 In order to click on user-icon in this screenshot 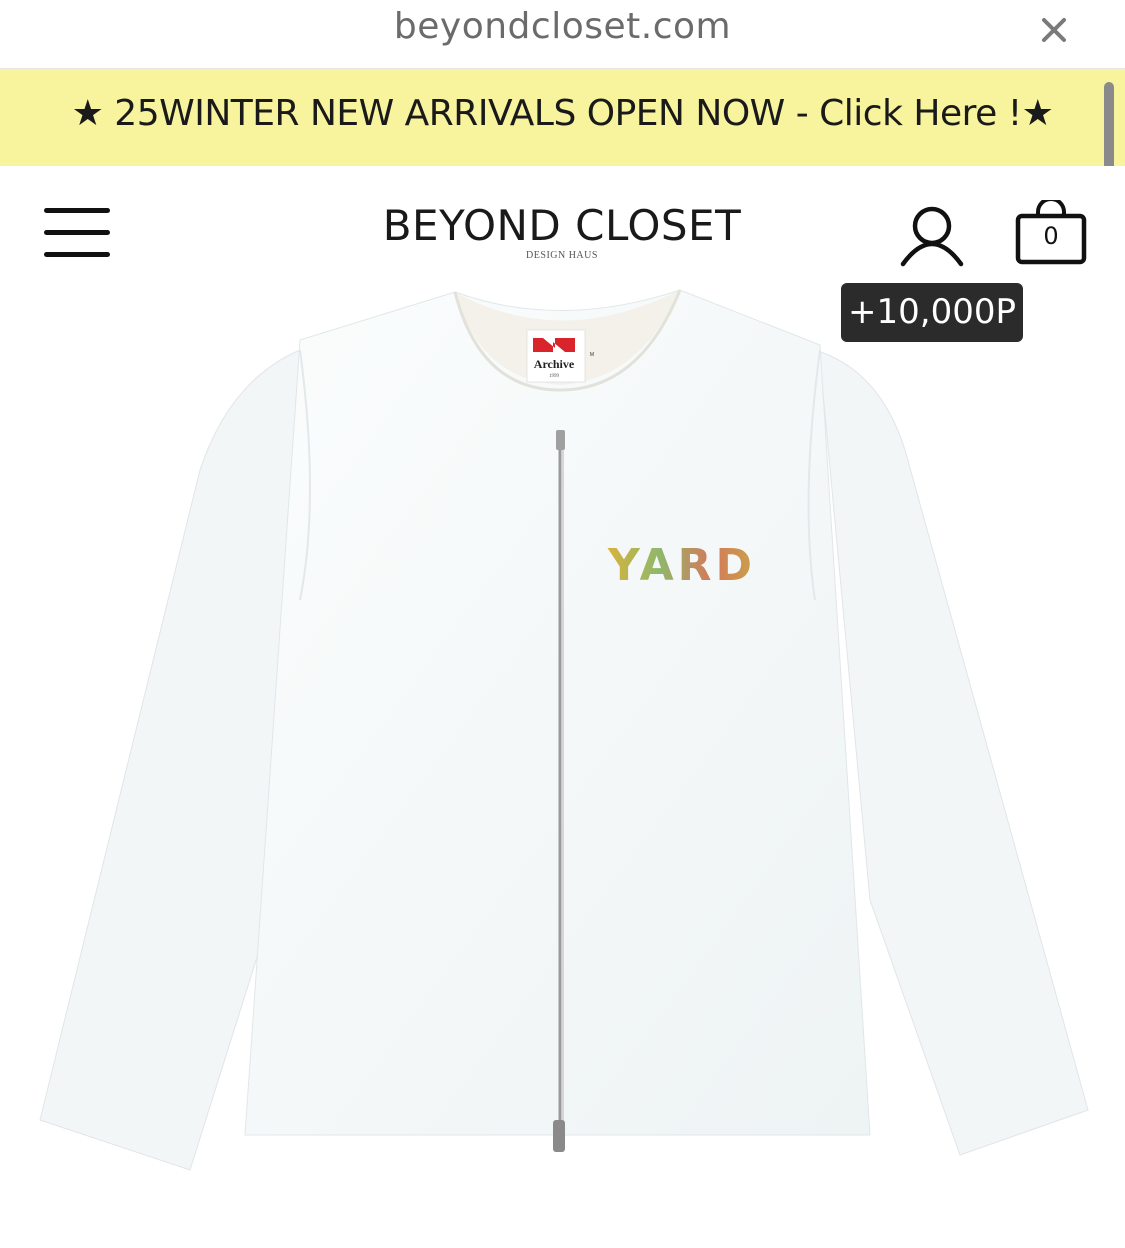, I will do `click(932, 236)`.